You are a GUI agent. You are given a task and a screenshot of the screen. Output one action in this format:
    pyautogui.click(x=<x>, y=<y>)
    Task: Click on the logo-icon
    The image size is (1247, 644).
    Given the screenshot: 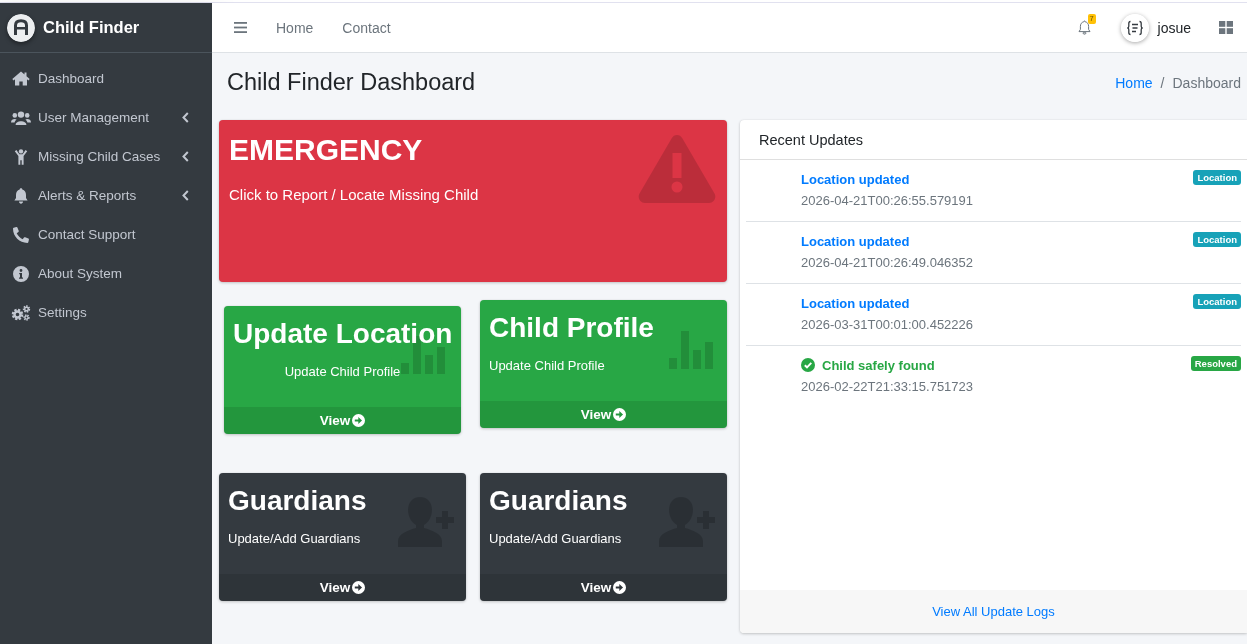 What is the action you would take?
    pyautogui.click(x=21, y=27)
    